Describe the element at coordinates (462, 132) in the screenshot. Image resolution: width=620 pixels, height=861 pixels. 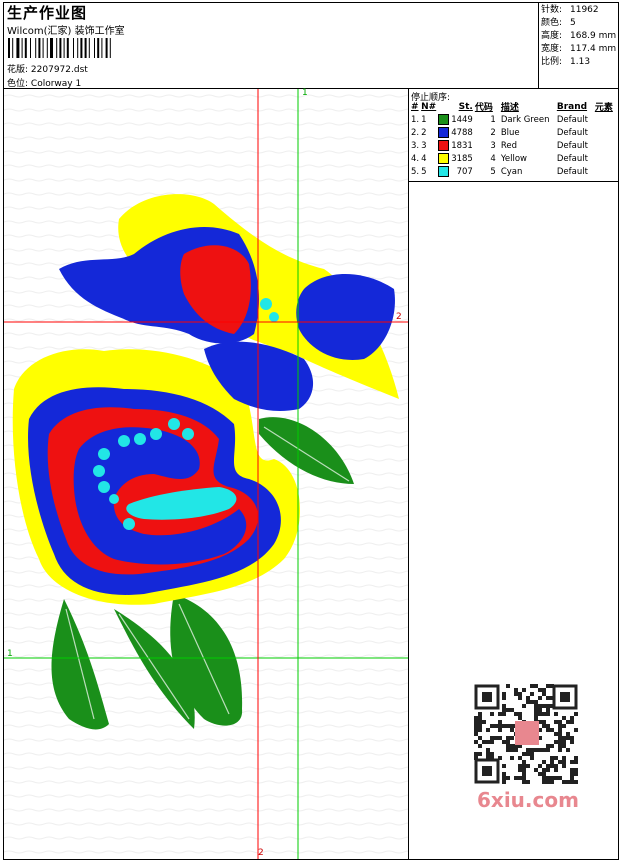
I see `row-stitches: 4788` at that location.